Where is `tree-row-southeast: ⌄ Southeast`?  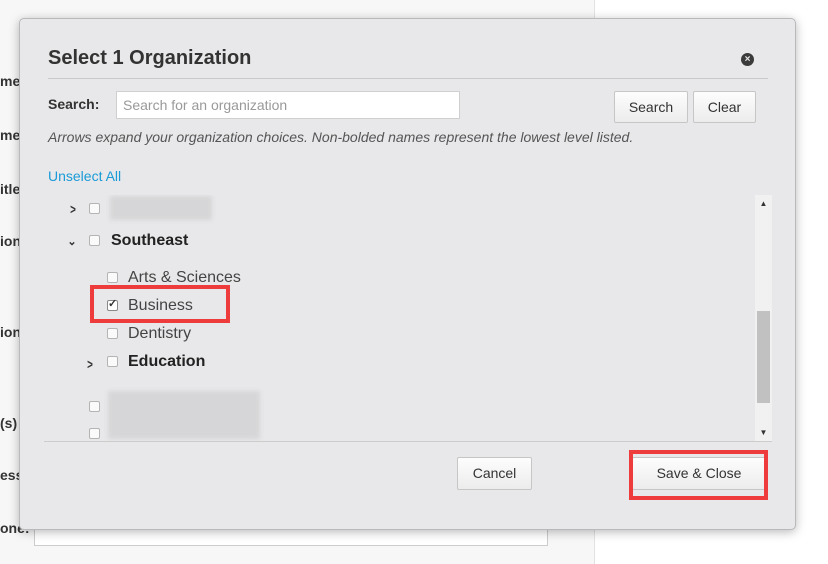 tree-row-southeast: ⌄ Southeast is located at coordinates (401, 241).